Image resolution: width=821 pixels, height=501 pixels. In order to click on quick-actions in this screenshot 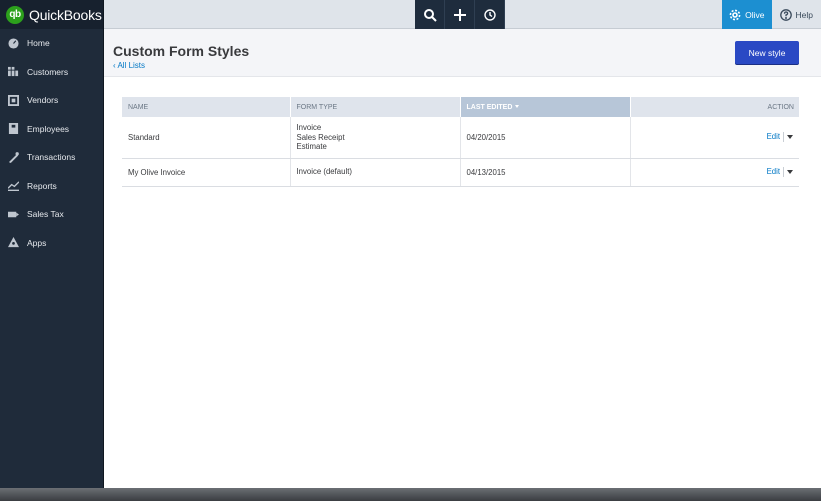, I will do `click(460, 14)`.